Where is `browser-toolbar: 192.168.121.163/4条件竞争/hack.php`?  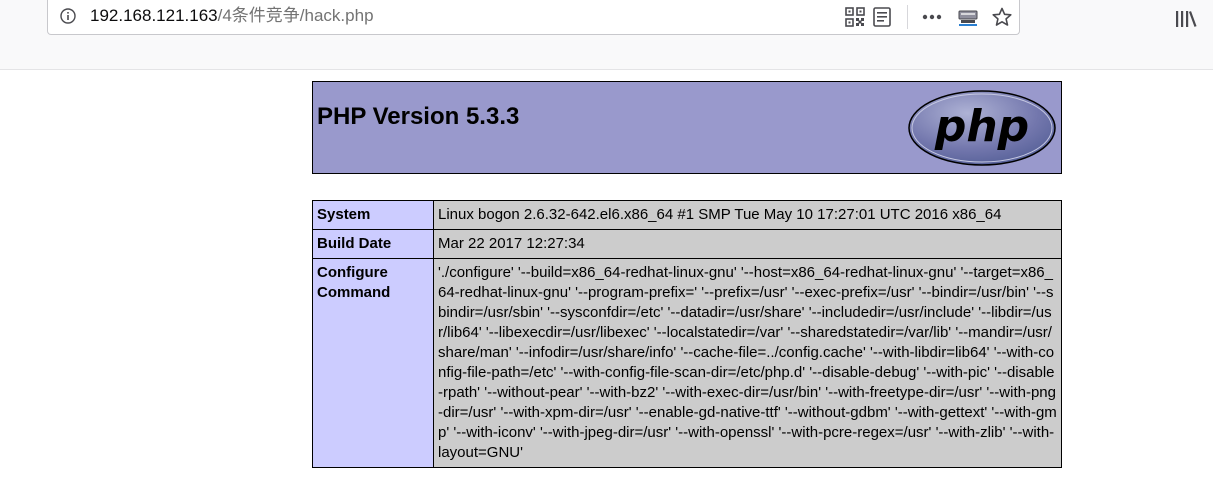 browser-toolbar: 192.168.121.163/4条件竞争/hack.php is located at coordinates (606, 35).